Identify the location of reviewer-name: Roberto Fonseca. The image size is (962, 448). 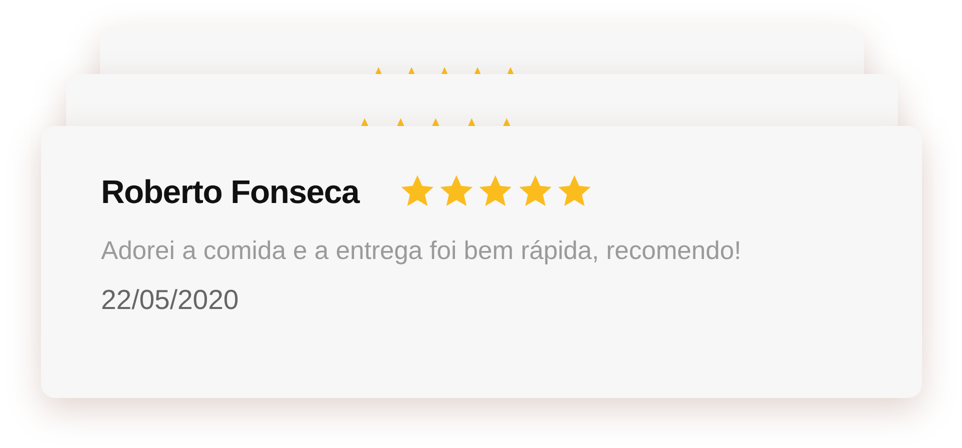
(230, 191).